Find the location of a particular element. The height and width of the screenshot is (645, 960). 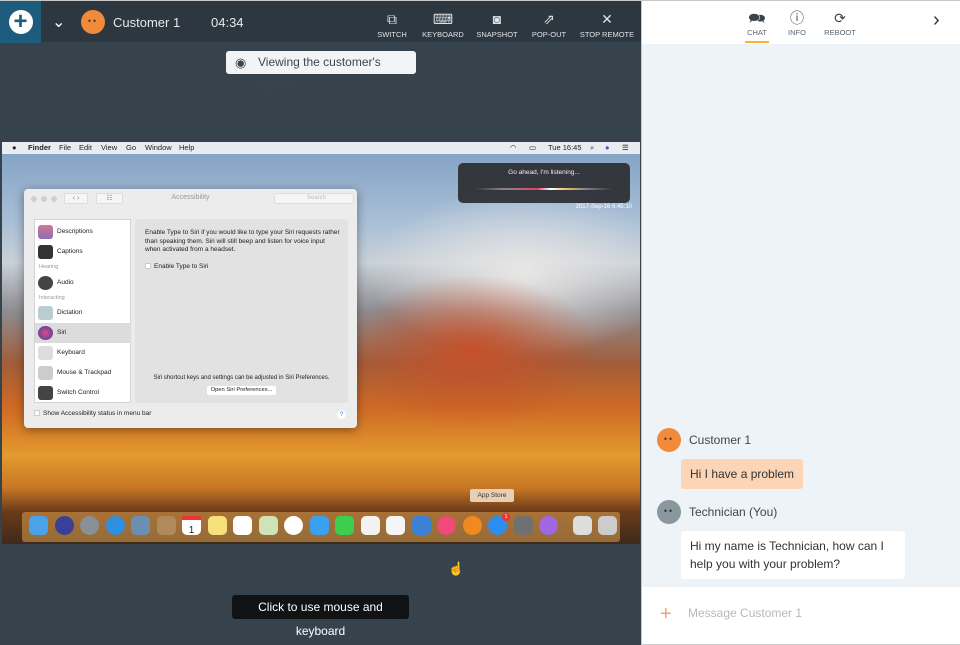

plus-icon: + is located at coordinates (20, 22).